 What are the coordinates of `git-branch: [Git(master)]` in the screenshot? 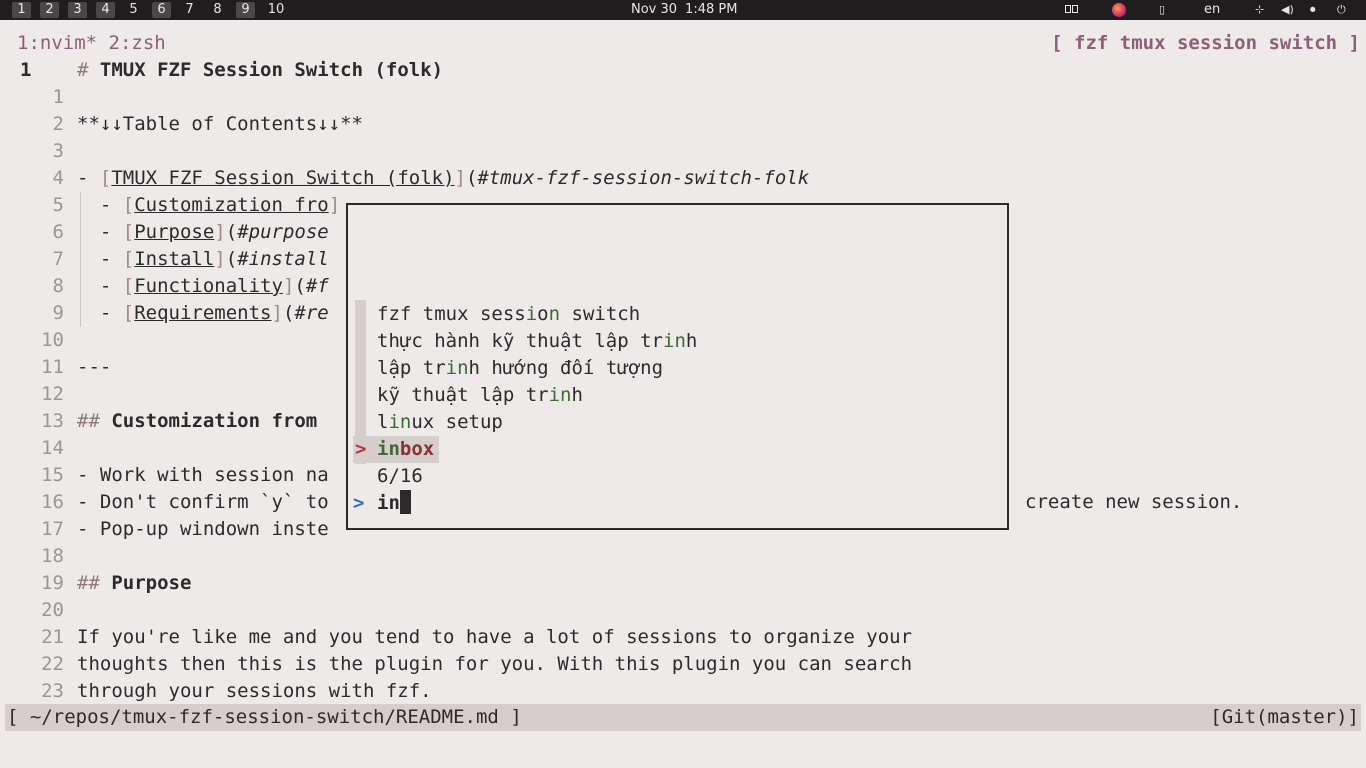 It's located at (1284, 717).